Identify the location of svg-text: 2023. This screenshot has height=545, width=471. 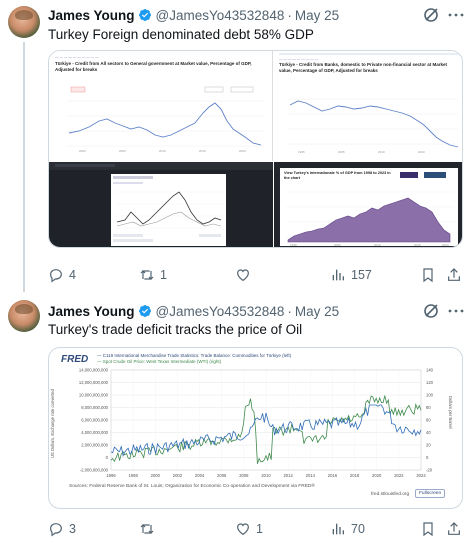
(445, 245).